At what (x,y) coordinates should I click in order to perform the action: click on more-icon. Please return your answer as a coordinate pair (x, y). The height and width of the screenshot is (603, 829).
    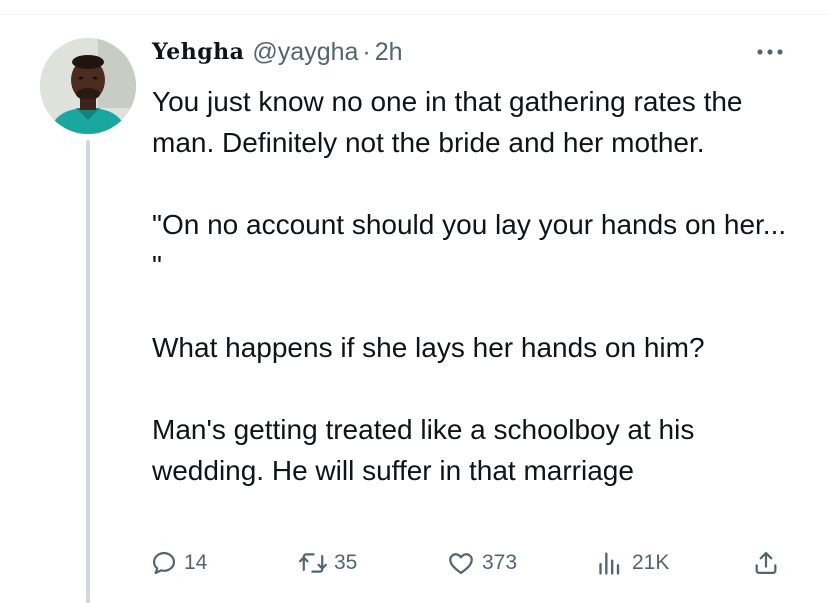
    Looking at the image, I should click on (770, 52).